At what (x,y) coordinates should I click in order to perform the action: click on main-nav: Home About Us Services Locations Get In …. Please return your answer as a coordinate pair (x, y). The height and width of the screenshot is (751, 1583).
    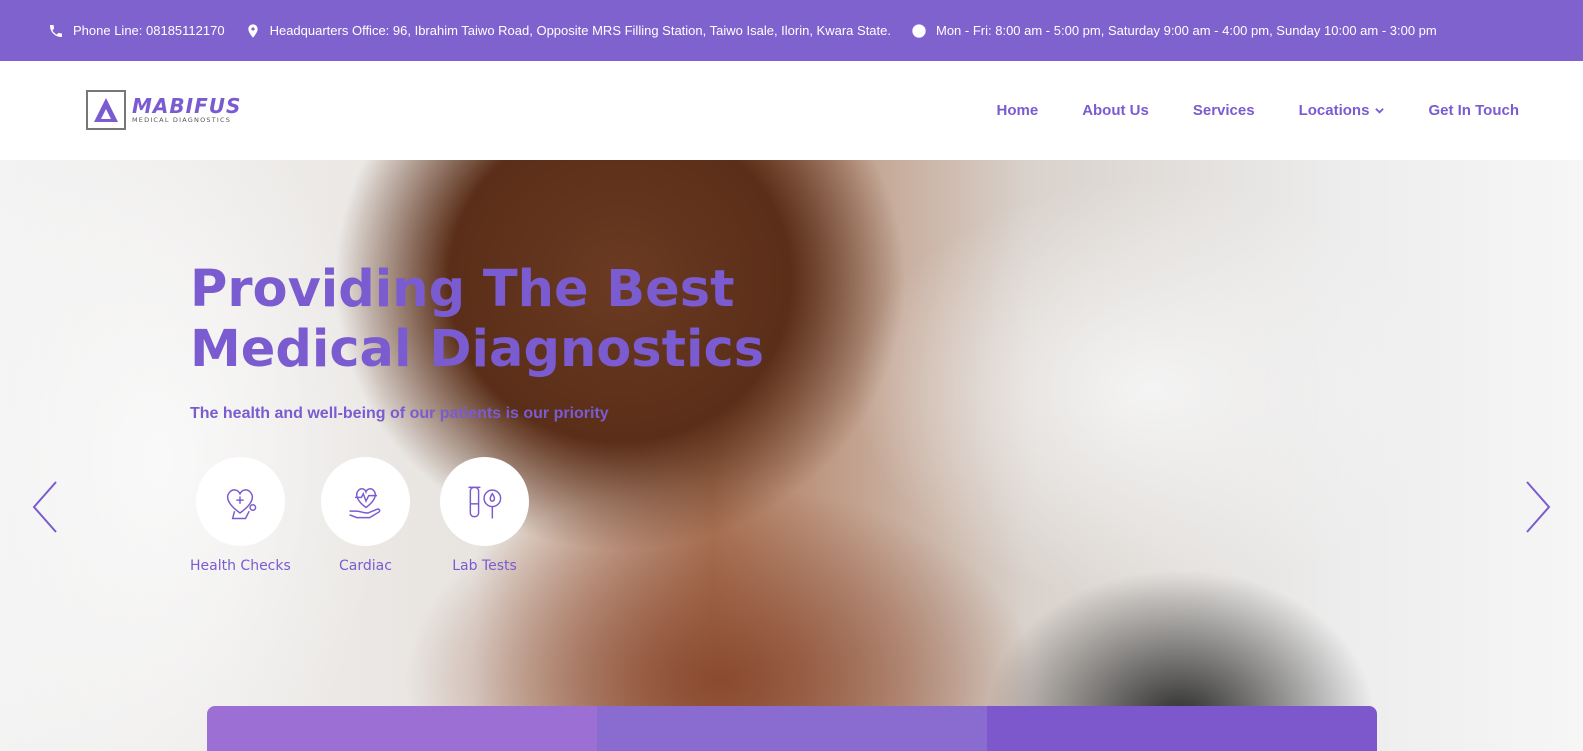
    Looking at the image, I should click on (1236, 110).